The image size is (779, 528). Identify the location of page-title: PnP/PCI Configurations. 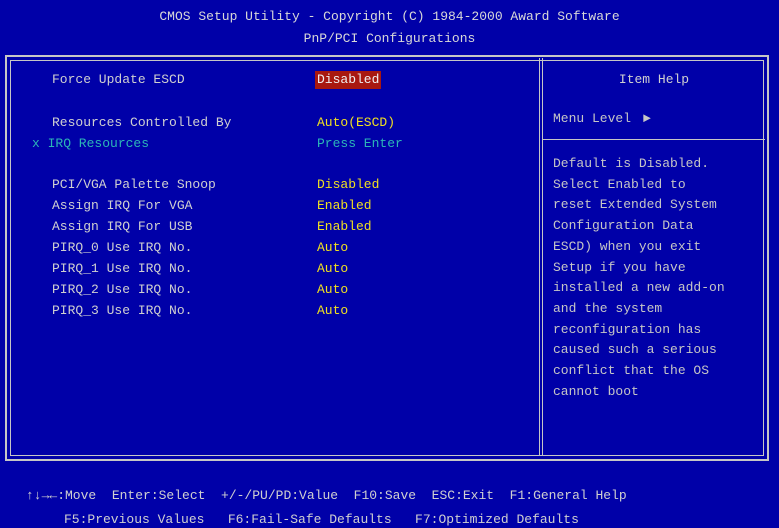
(389, 38).